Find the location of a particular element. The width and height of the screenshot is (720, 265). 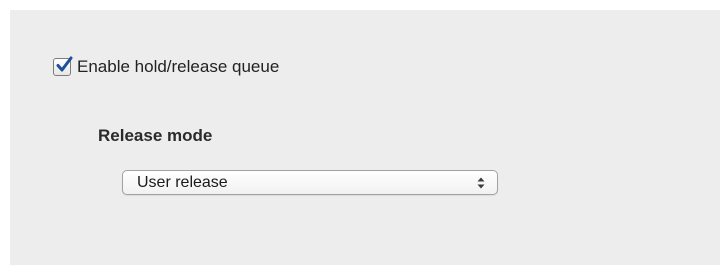

enable-hold-release-option: Enable hold/release queue is located at coordinates (166, 66).